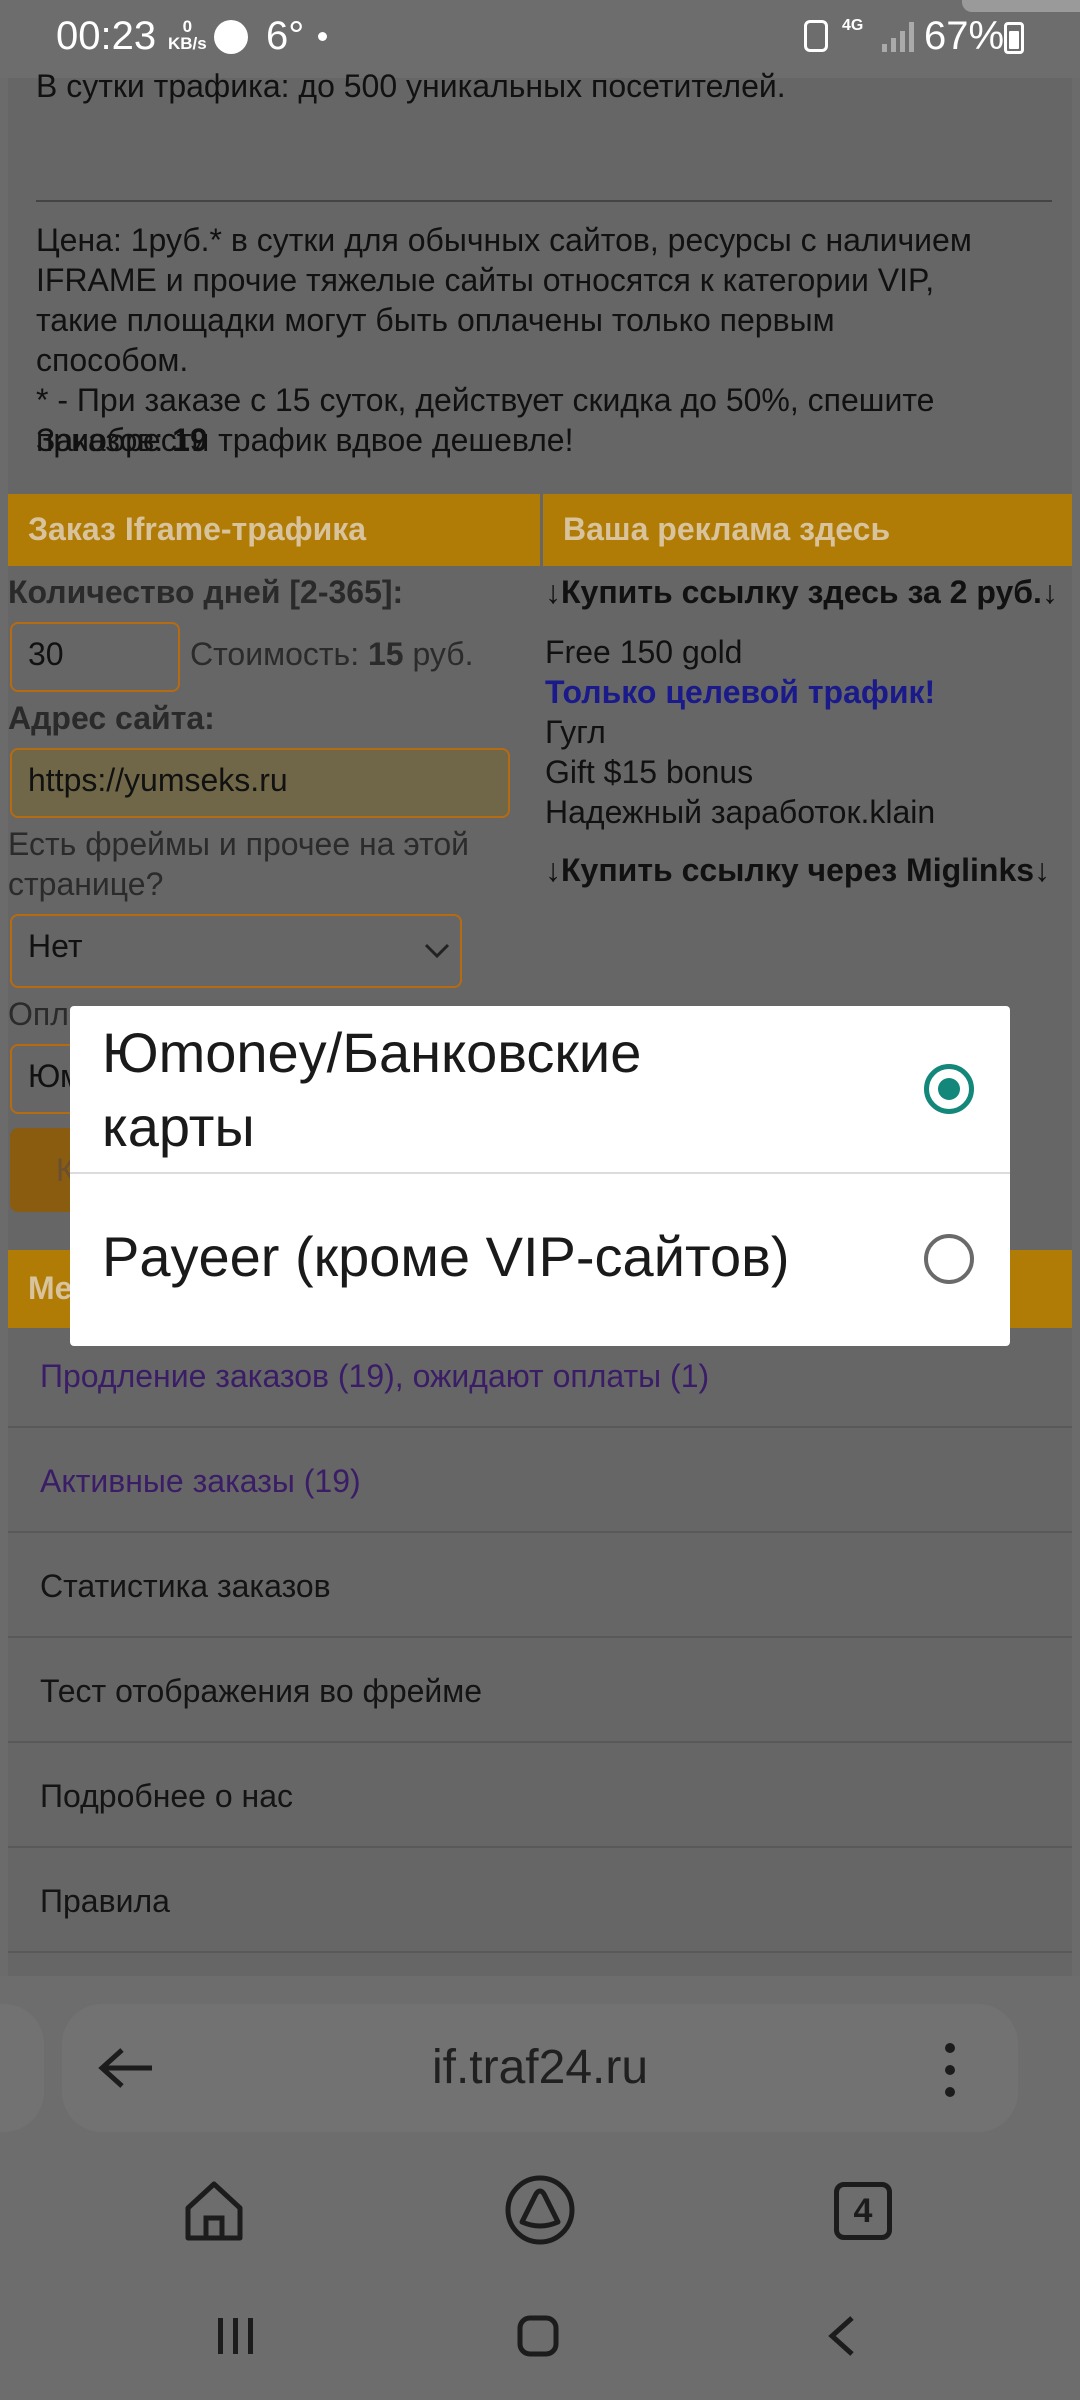 The image size is (1080, 2400). I want to click on ads-header: Ваша реклама здесь, so click(807, 530).